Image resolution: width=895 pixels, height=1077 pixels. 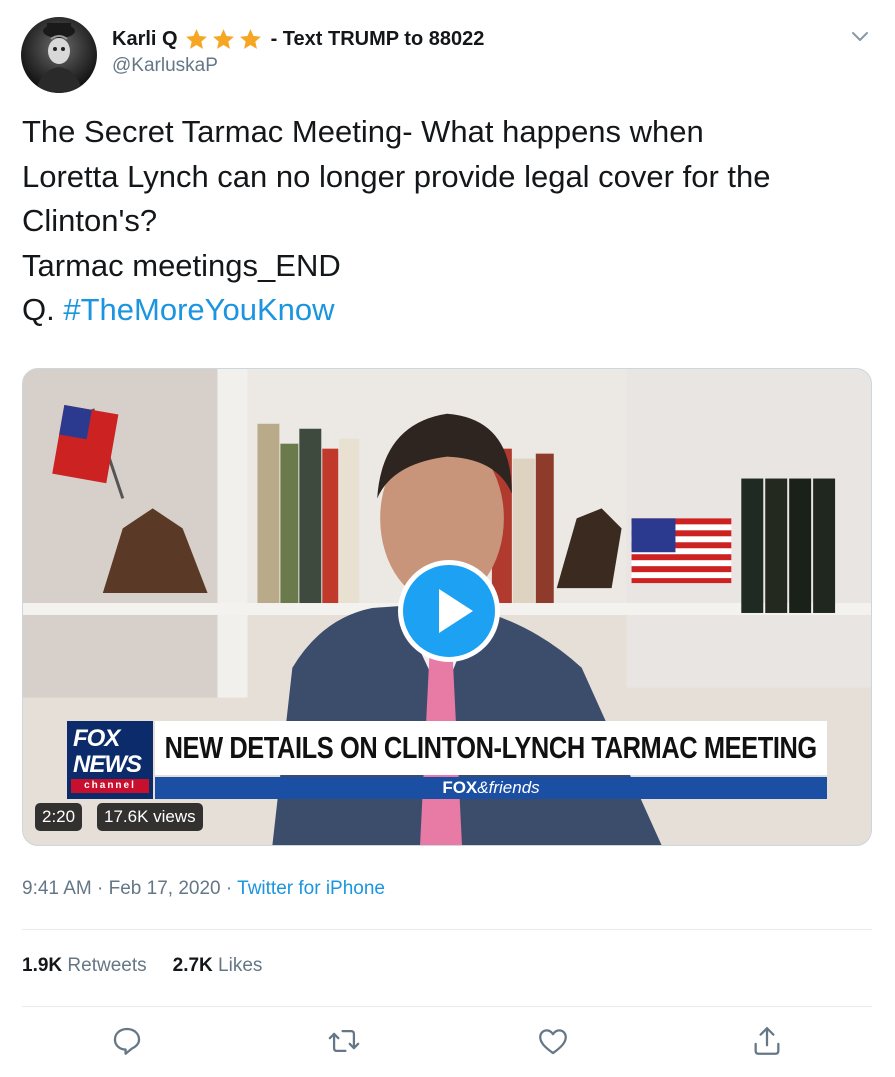 I want to click on show-name-bar: FOX &friends, so click(x=491, y=788).